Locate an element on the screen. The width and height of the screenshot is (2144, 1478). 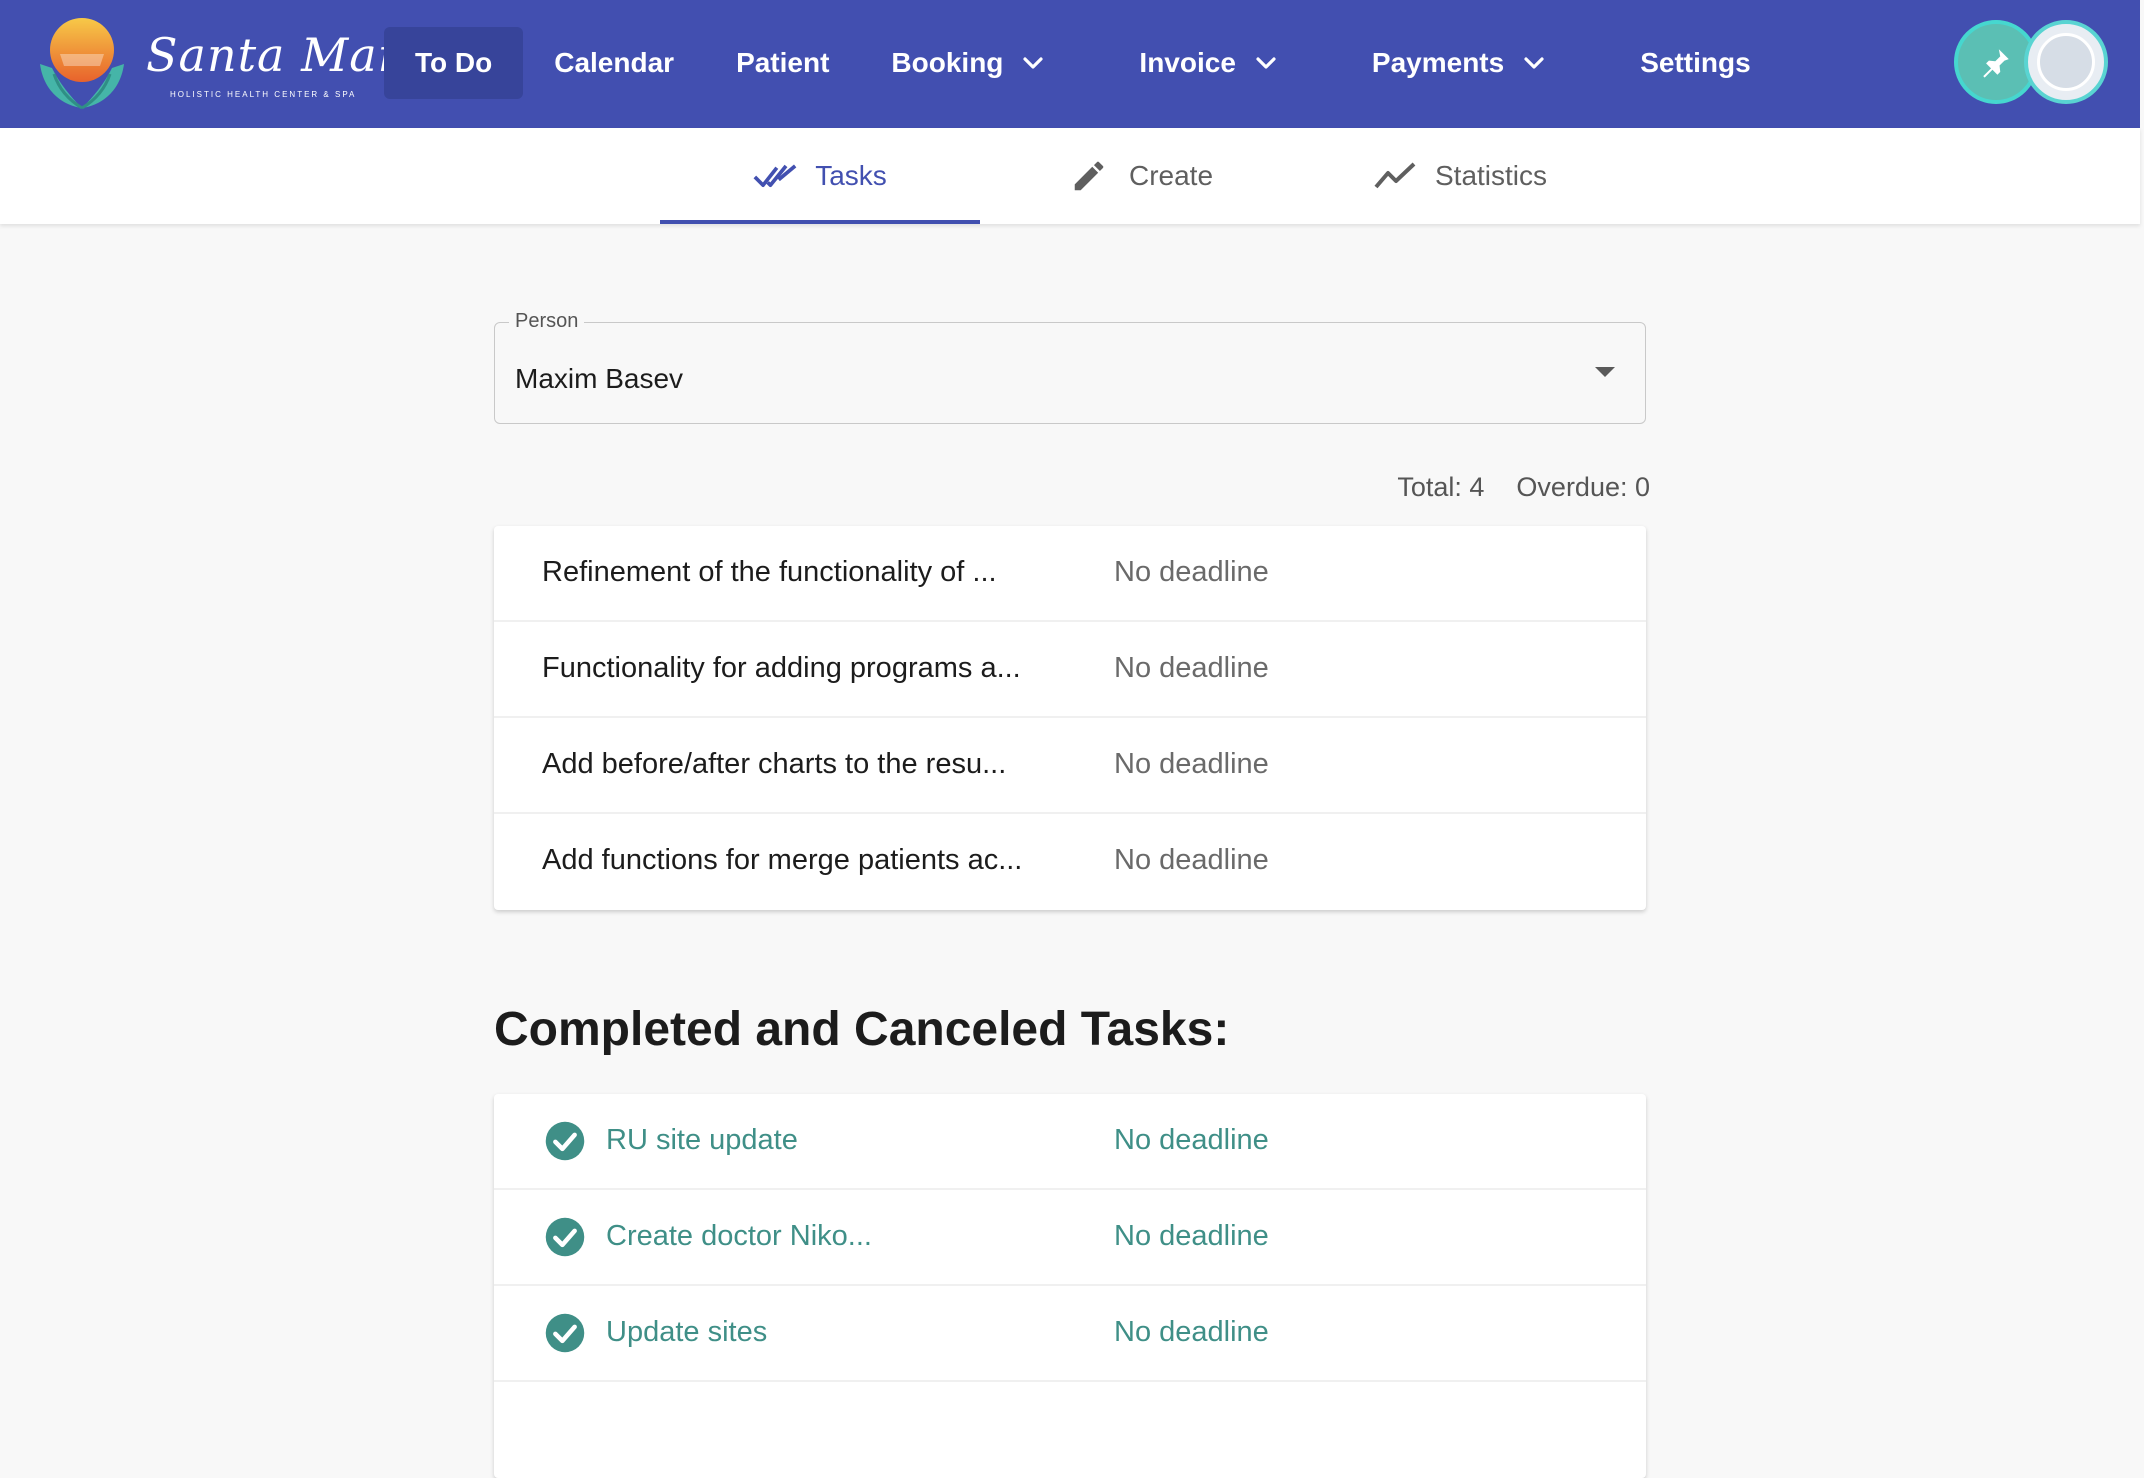
completed-task-row: RU site update No deadline is located at coordinates (1070, 1142).